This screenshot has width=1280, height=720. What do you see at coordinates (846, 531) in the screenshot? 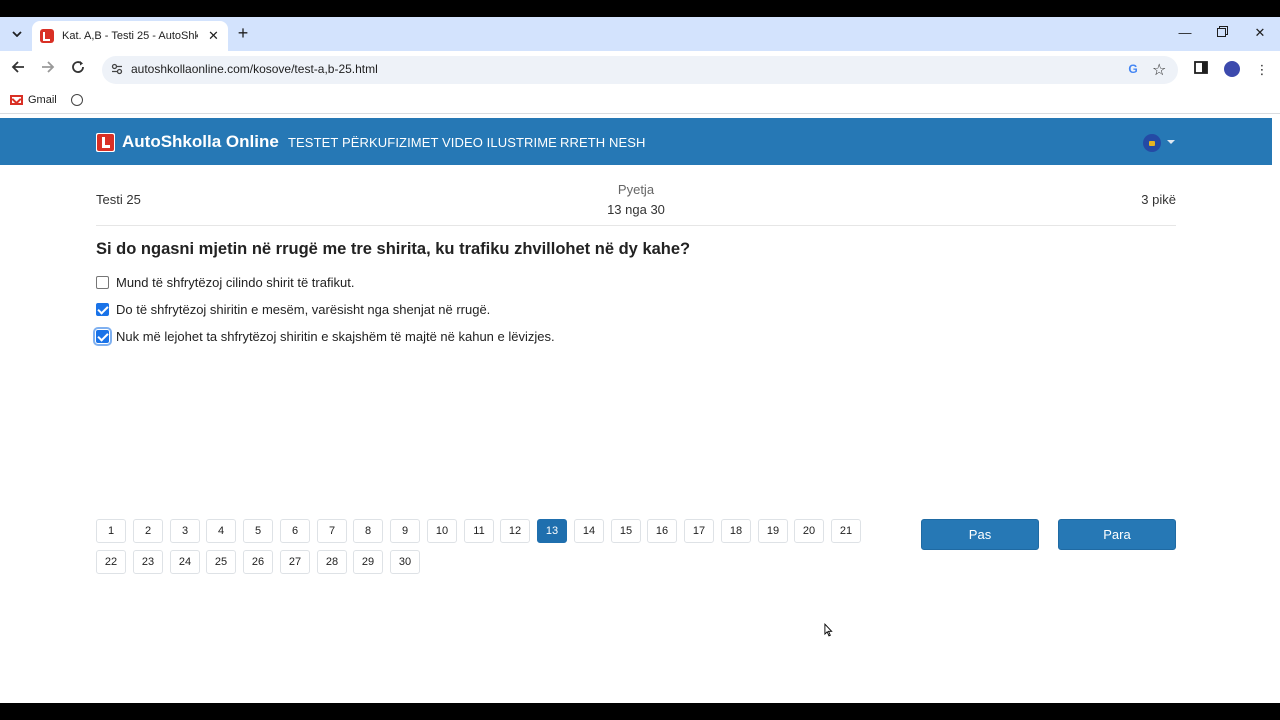
I see `question-number-21: 21` at bounding box center [846, 531].